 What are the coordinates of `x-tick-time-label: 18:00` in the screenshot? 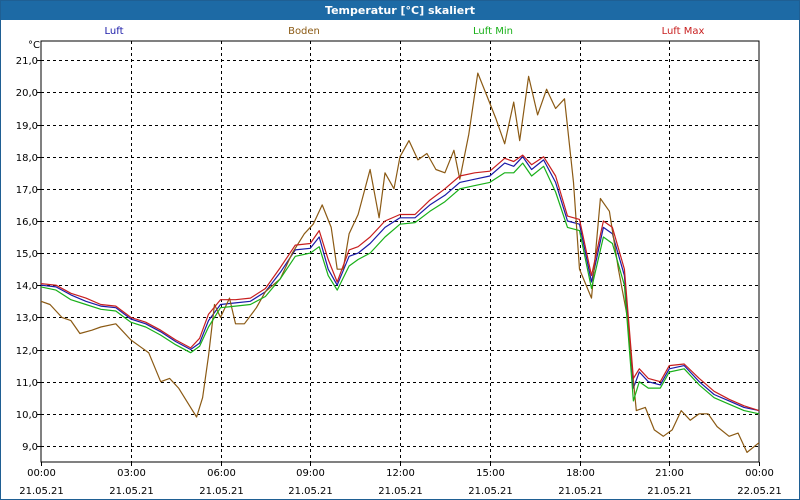 It's located at (580, 473).